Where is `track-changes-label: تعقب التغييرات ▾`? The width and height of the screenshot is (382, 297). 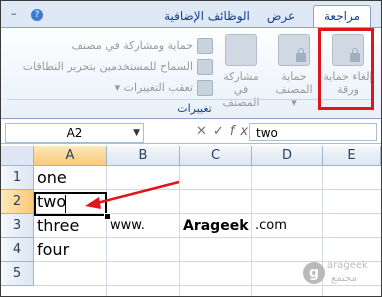 track-changes-label: تعقب التغييرات ▾ is located at coordinates (153, 87).